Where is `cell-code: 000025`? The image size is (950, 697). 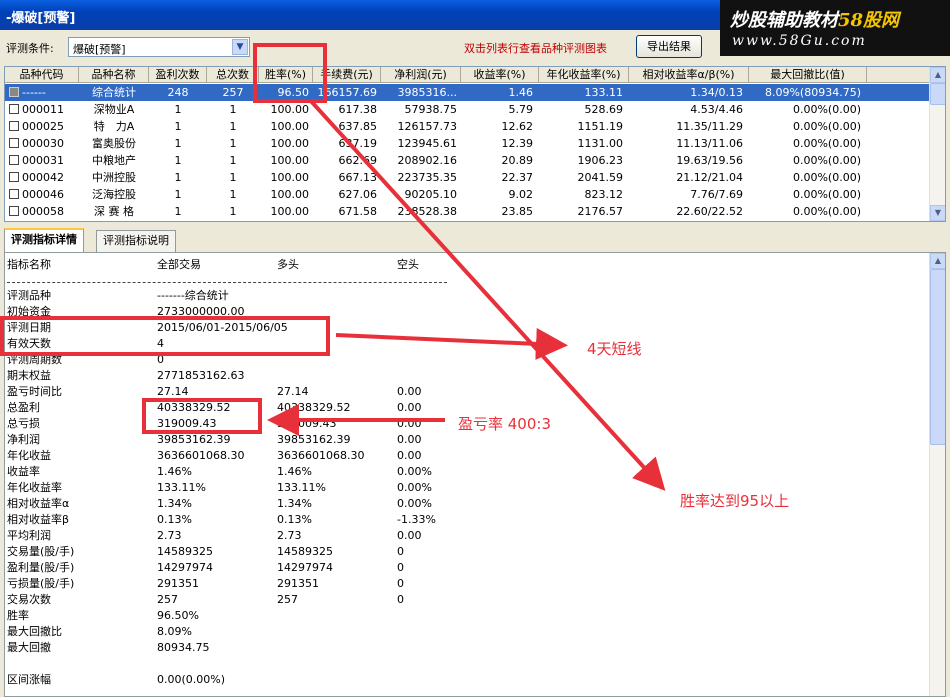
cell-code: 000025 is located at coordinates (44, 126).